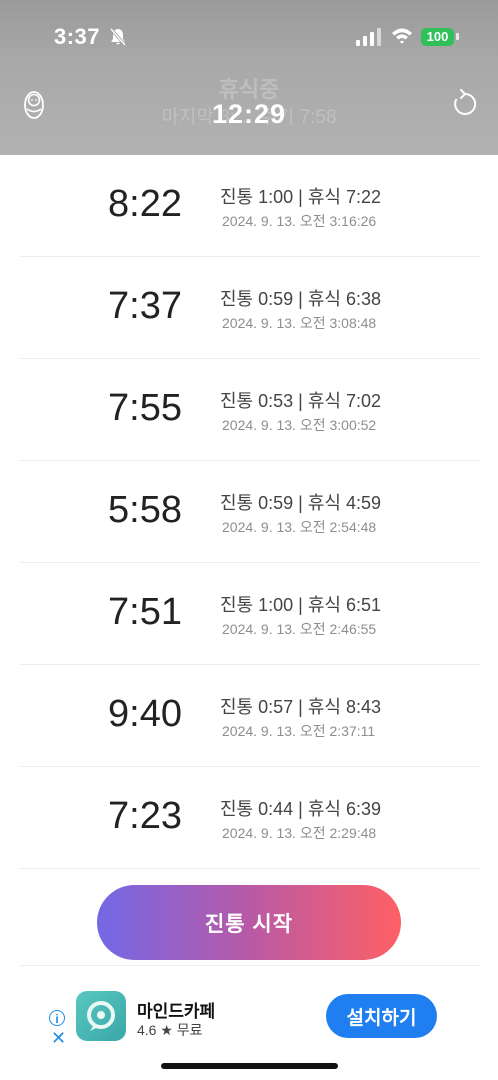 The height and width of the screenshot is (1080, 498). Describe the element at coordinates (249, 1066) in the screenshot. I see `home-indicator` at that location.